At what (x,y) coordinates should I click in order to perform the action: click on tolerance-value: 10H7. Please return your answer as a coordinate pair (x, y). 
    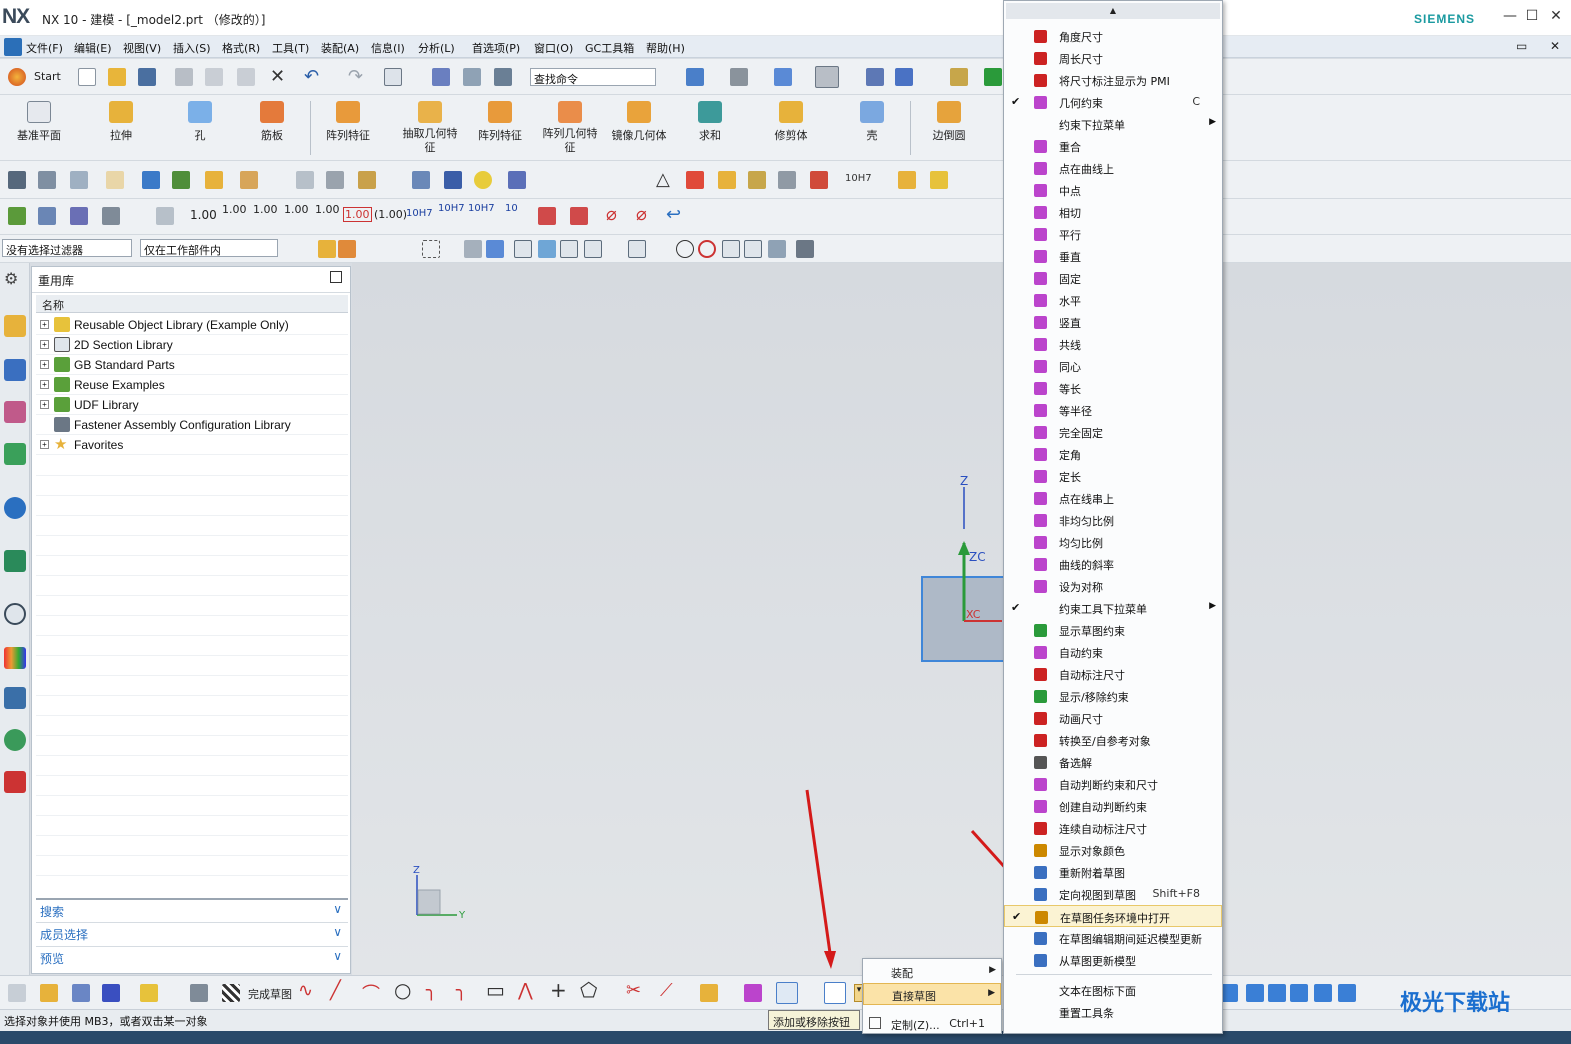
    Looking at the image, I should click on (481, 208).